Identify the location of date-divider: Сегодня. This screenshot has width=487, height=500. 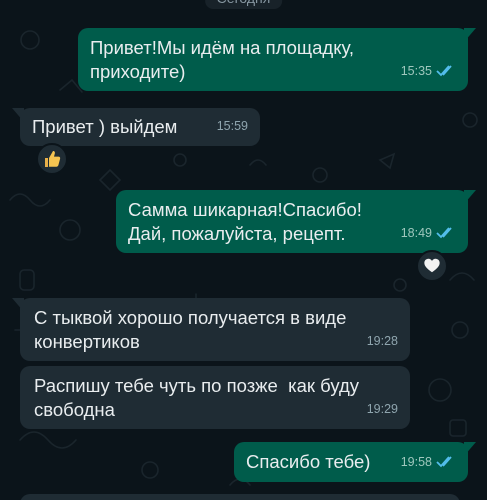
(243, 4).